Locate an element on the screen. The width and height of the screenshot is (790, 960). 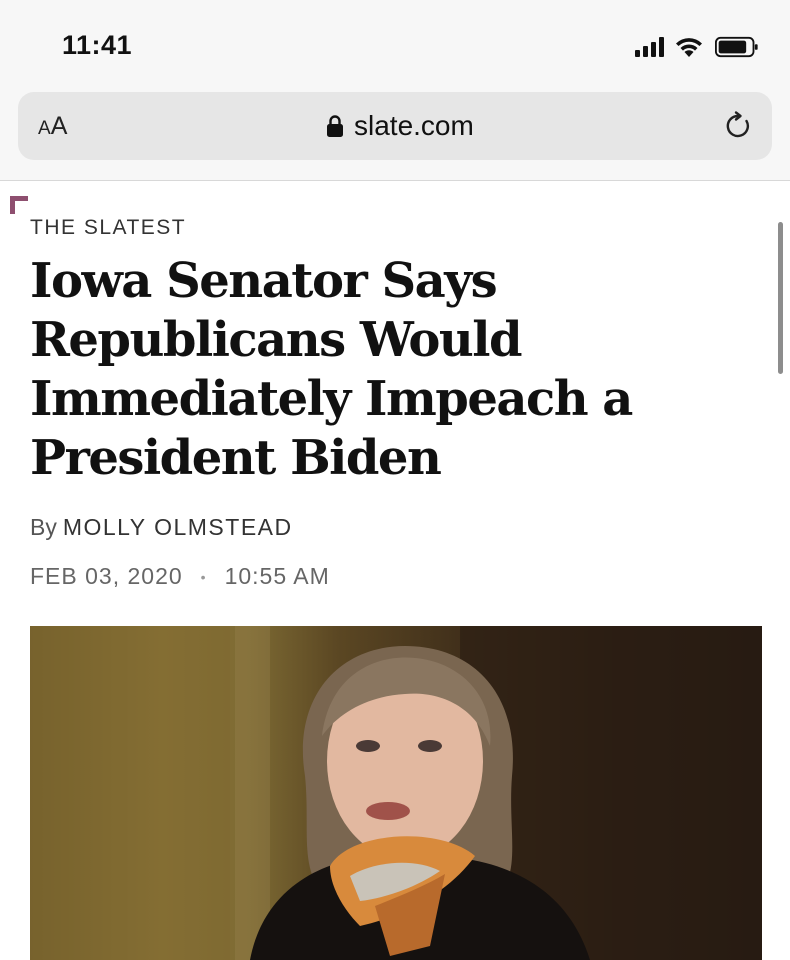
section-corner-mark is located at coordinates (19, 205).